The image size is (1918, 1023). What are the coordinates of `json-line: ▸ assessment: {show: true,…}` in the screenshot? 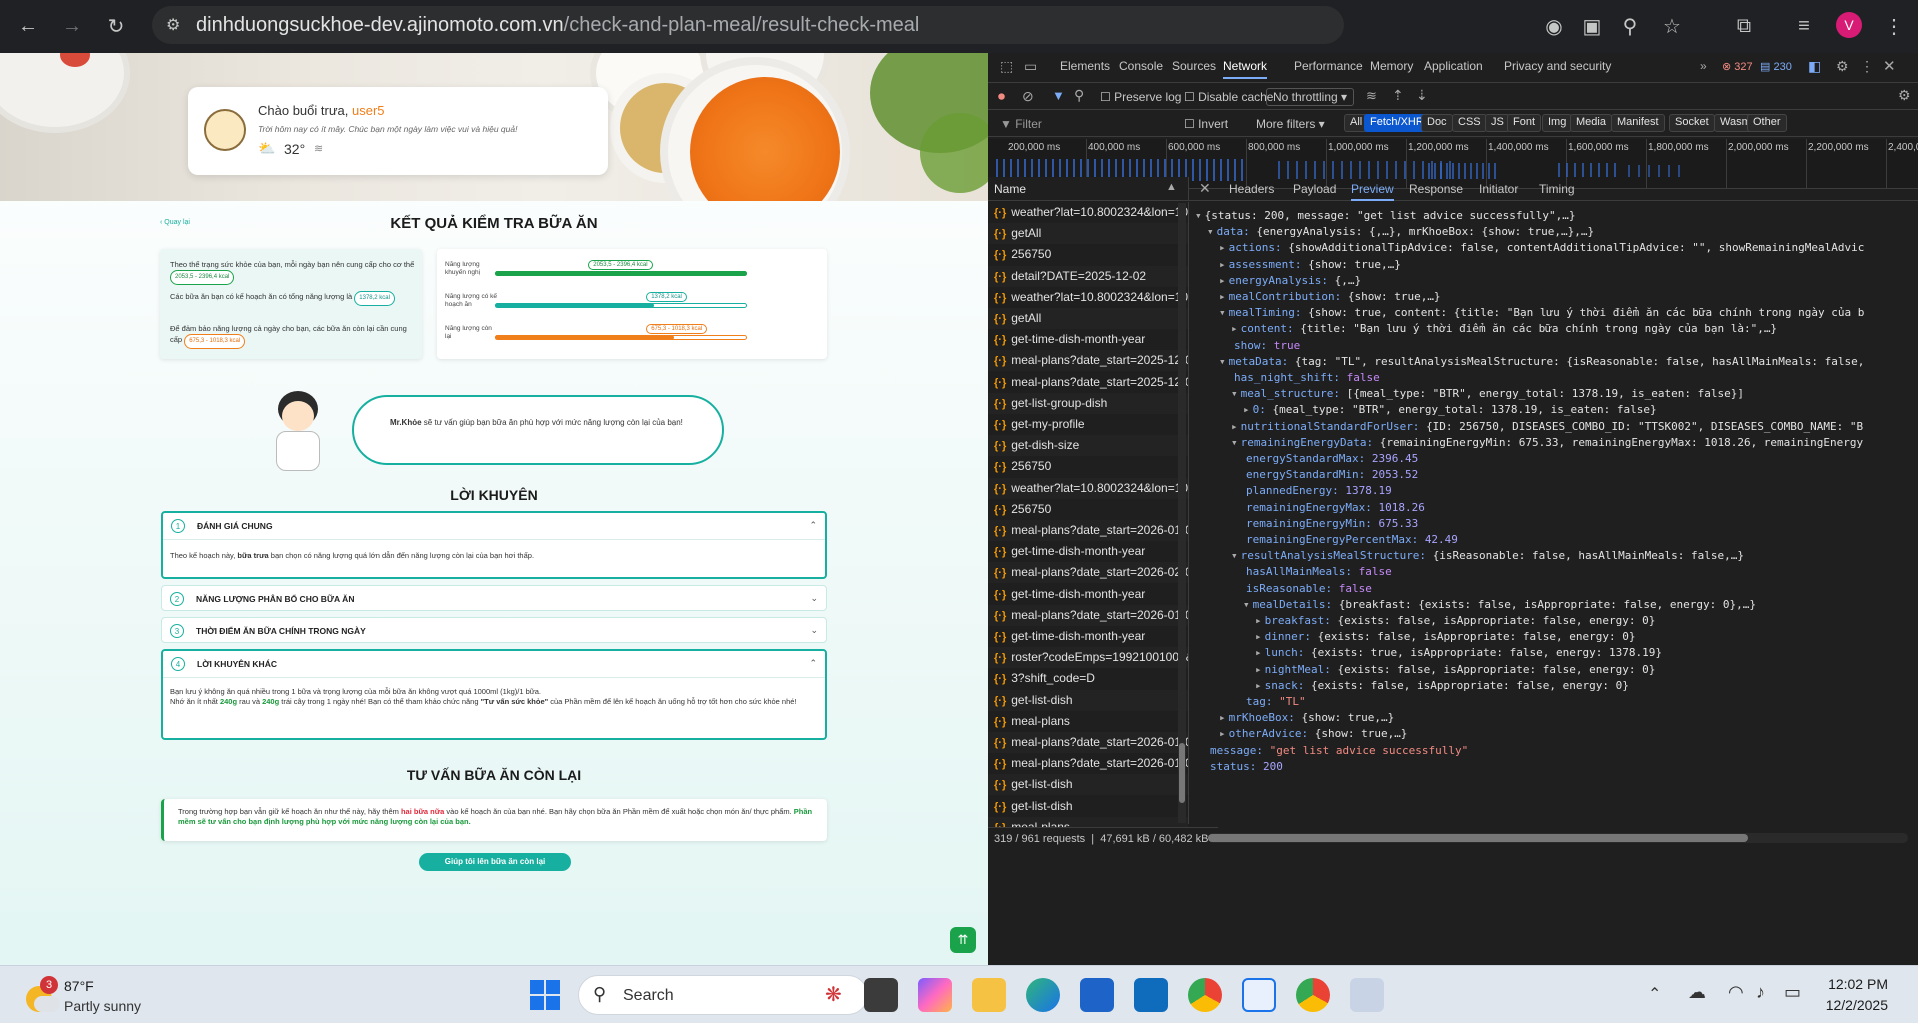 It's located at (1310, 265).